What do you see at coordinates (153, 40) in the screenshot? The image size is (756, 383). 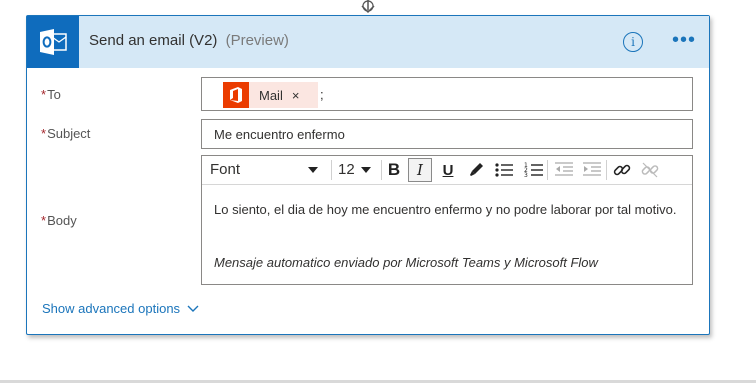 I see `card-title-text: Send an email (V2)` at bounding box center [153, 40].